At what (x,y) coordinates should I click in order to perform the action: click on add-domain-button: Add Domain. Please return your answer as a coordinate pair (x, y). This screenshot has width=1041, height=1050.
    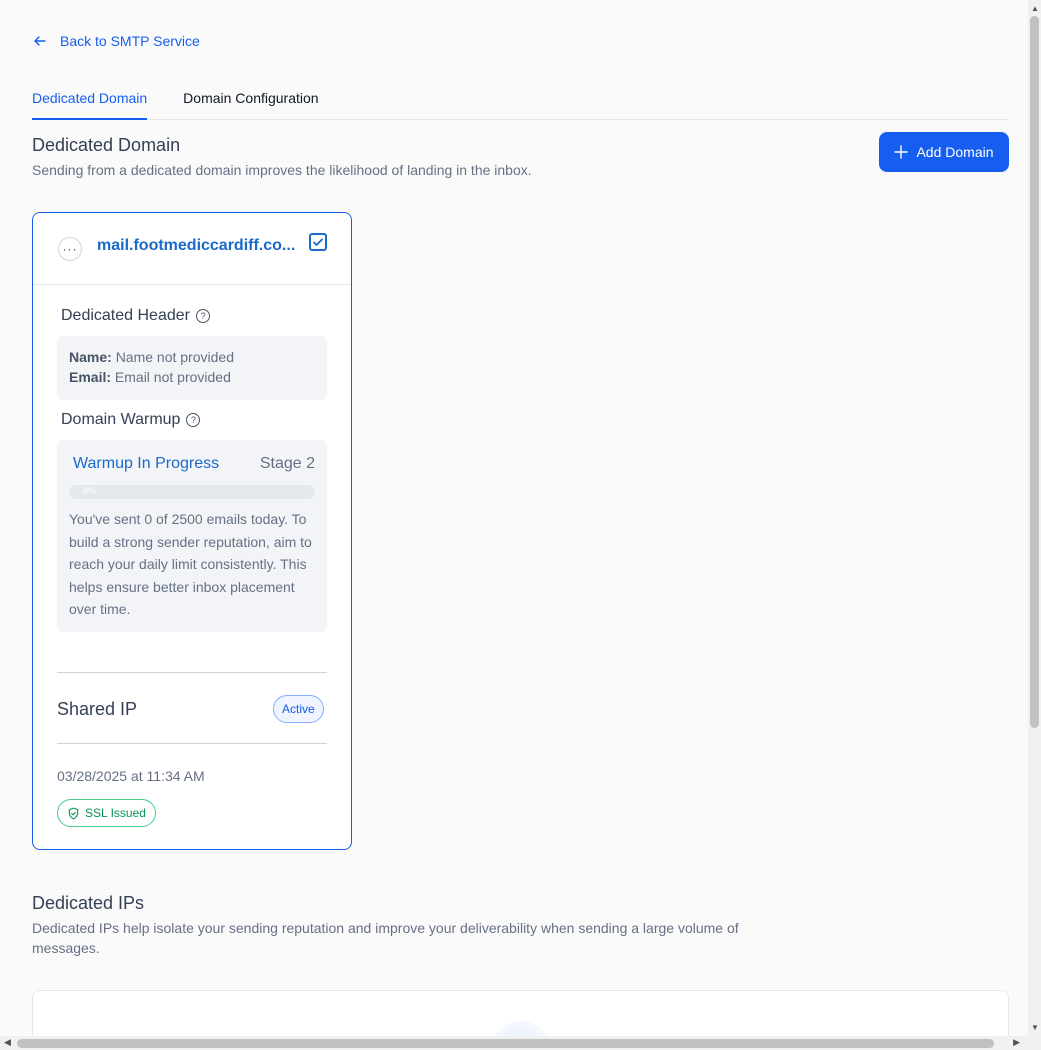
    Looking at the image, I should click on (944, 152).